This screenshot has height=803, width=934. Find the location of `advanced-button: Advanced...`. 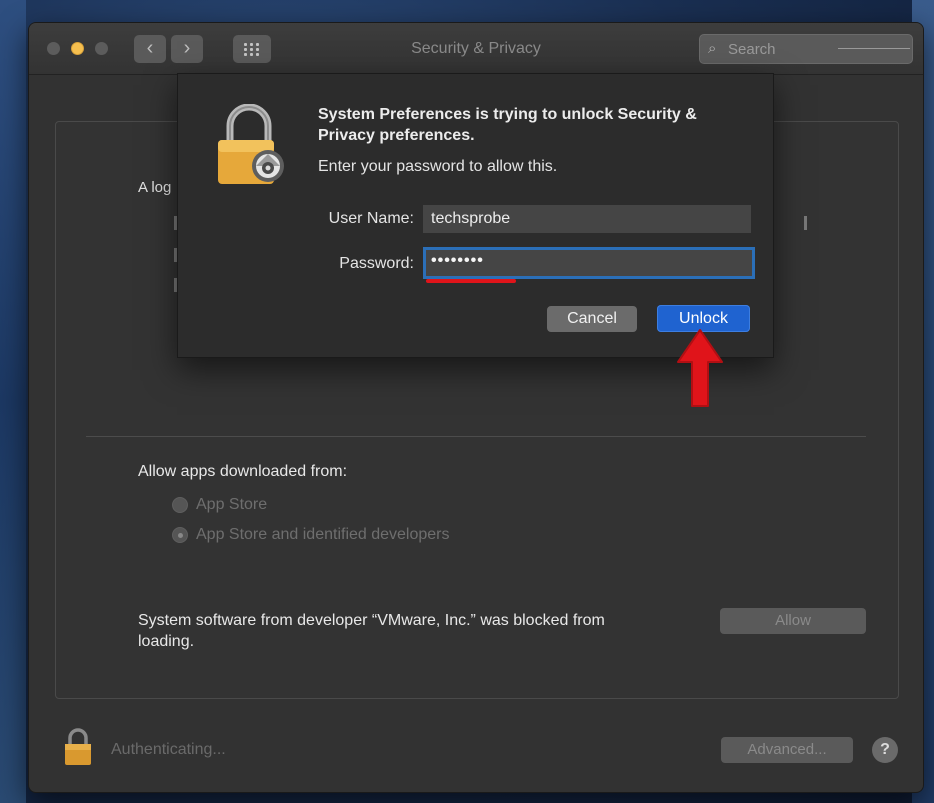

advanced-button: Advanced... is located at coordinates (787, 750).